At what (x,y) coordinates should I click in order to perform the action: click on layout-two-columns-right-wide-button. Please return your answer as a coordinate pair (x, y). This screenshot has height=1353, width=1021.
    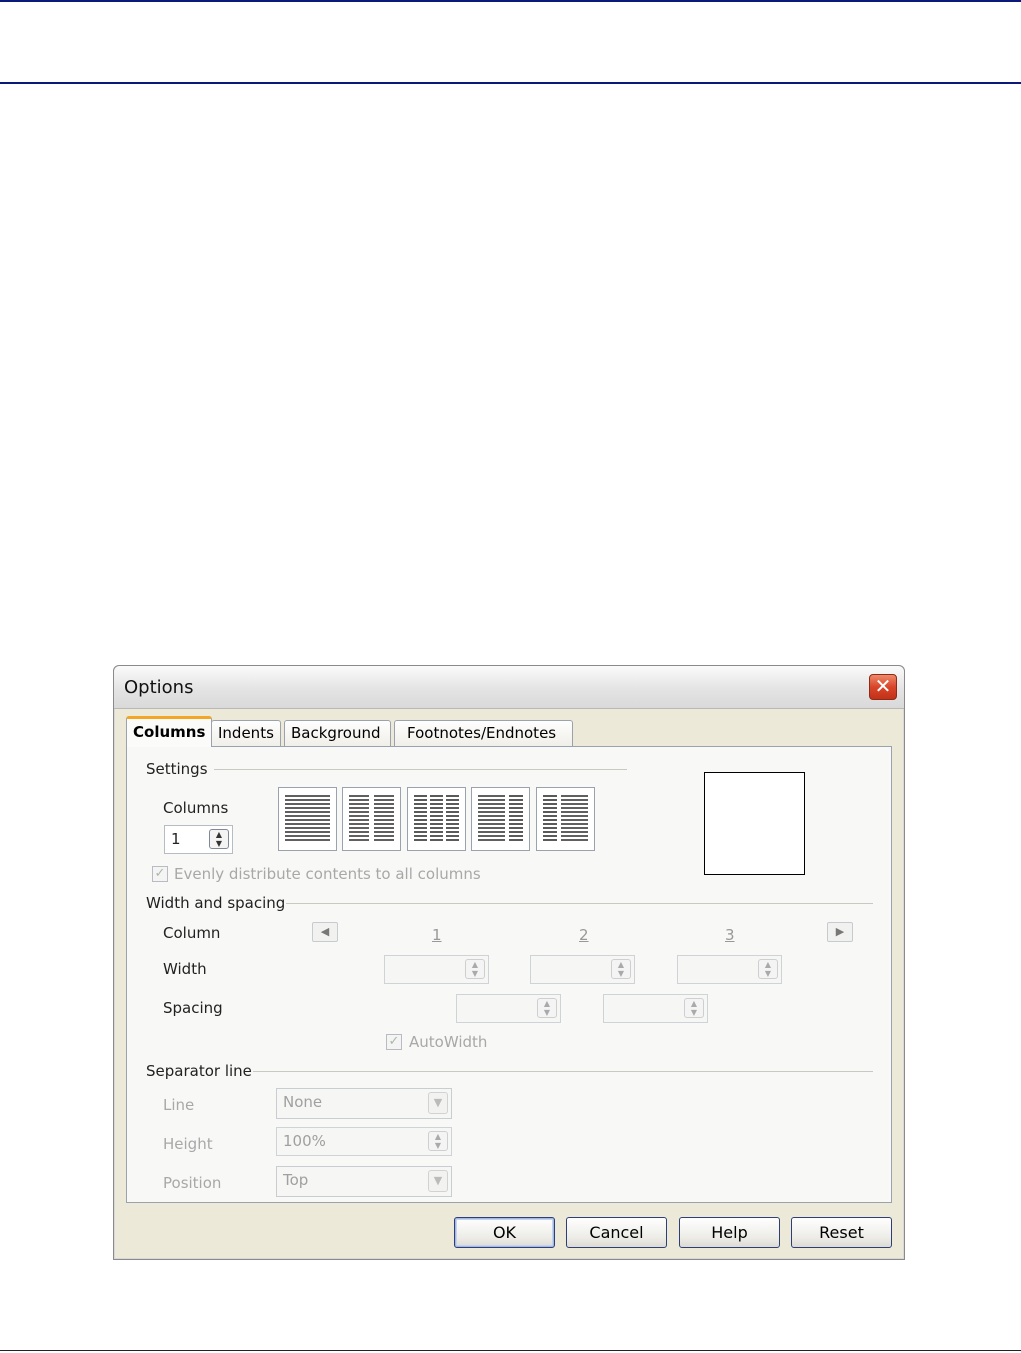
    Looking at the image, I should click on (565, 819).